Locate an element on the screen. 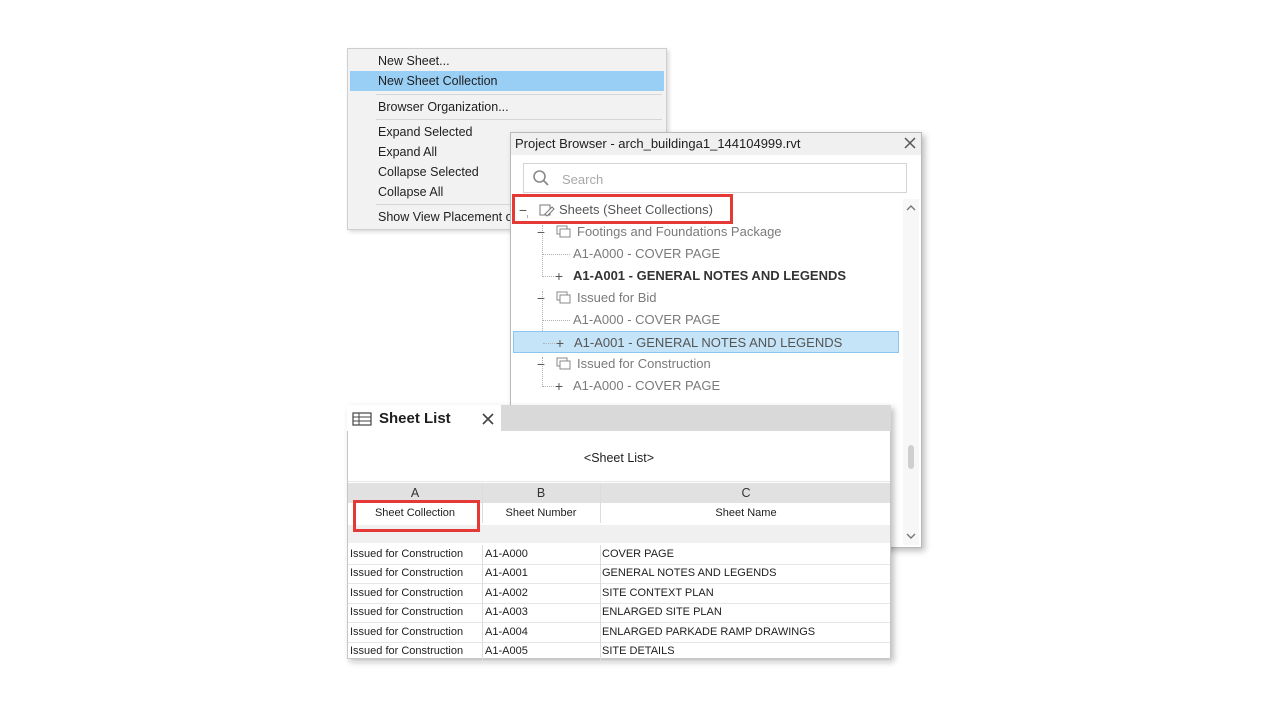 This screenshot has height=720, width=1280. tree-node-sheet: + A1-A001 - GENERAL NOTES AND LEGENDS is located at coordinates (705, 276).